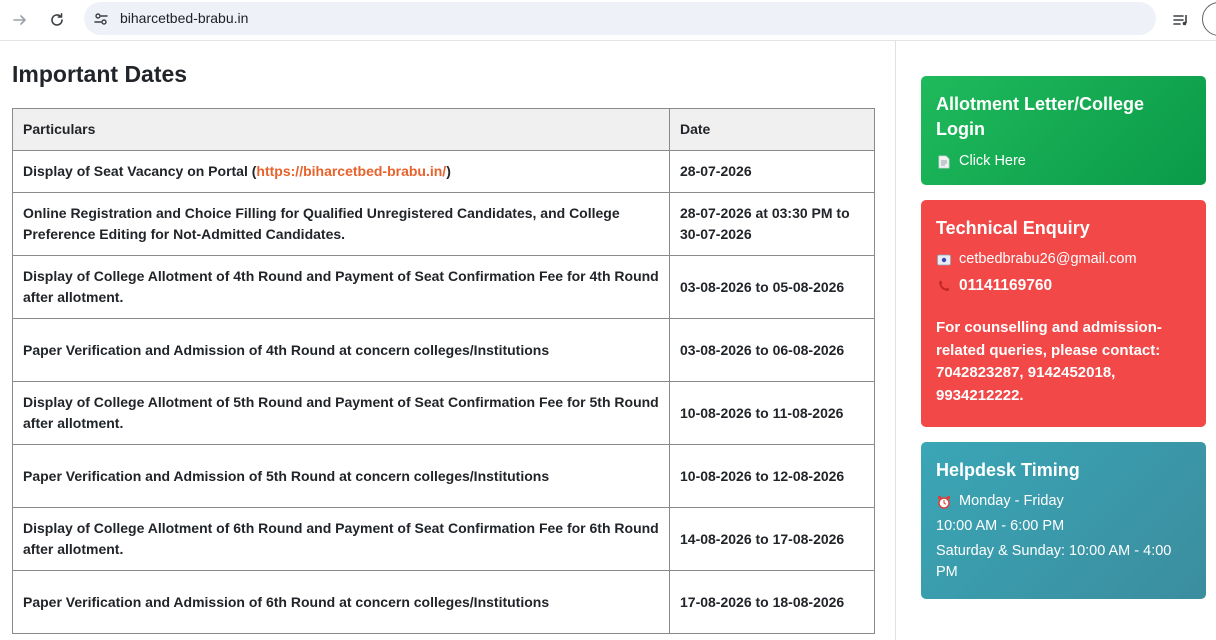  I want to click on reload-icon, so click(57, 19).